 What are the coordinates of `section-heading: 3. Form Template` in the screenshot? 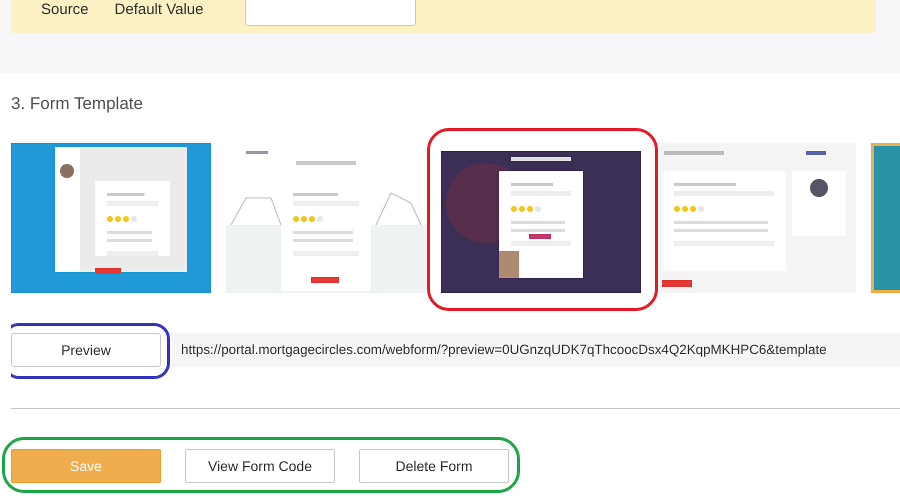 It's located at (77, 103).